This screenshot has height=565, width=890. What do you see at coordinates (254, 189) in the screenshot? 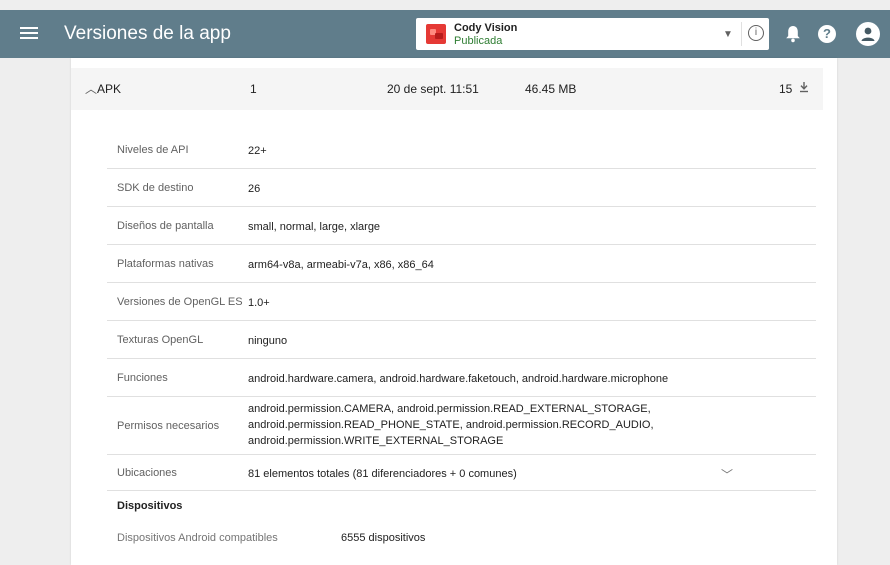
I see `detail-value: 26` at bounding box center [254, 189].